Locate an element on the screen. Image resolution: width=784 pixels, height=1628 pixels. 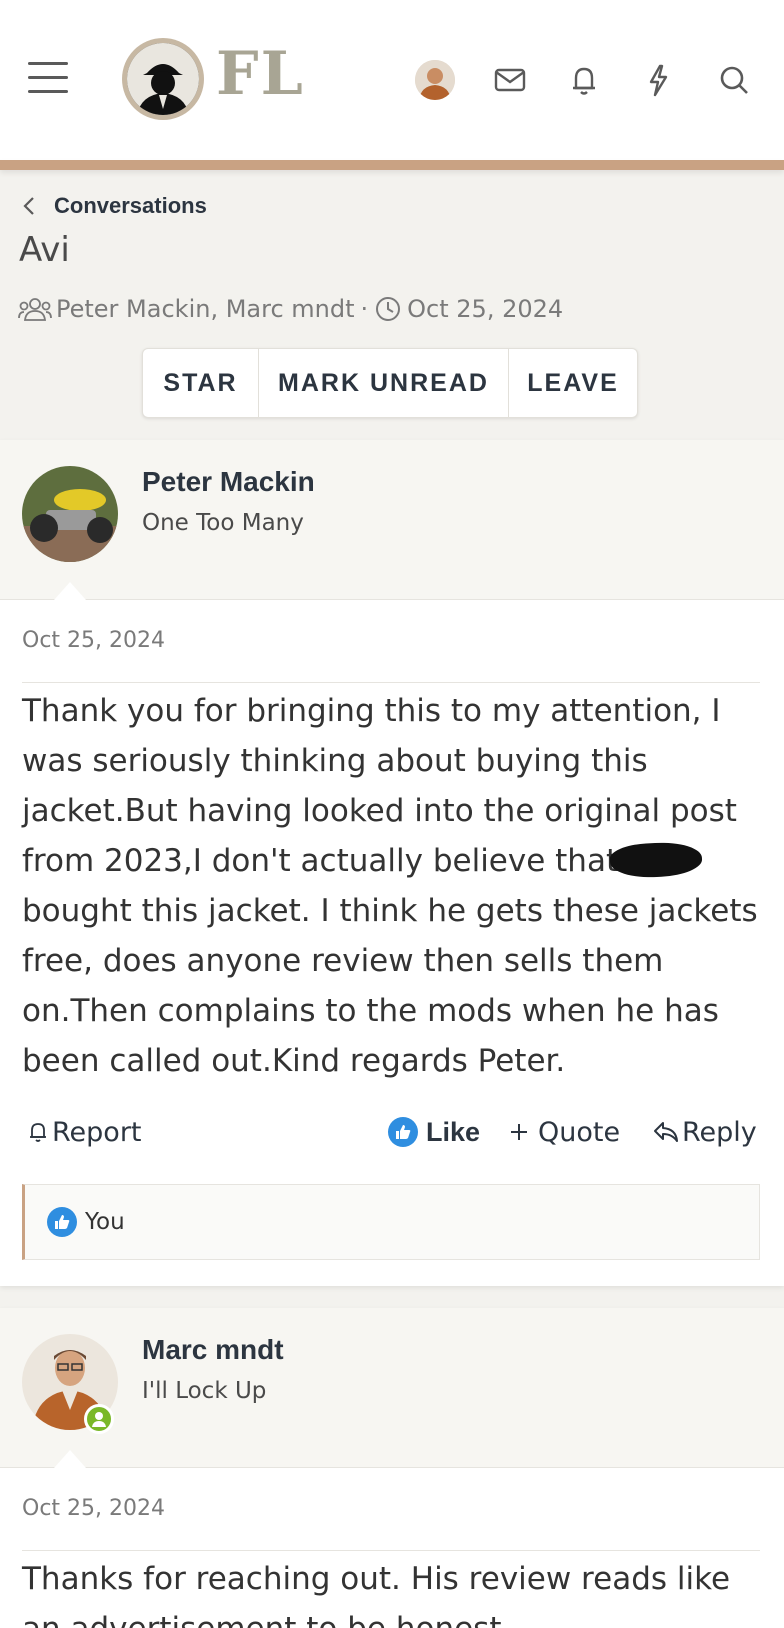
message-header: Peter Mackin One Too Many is located at coordinates (392, 520).